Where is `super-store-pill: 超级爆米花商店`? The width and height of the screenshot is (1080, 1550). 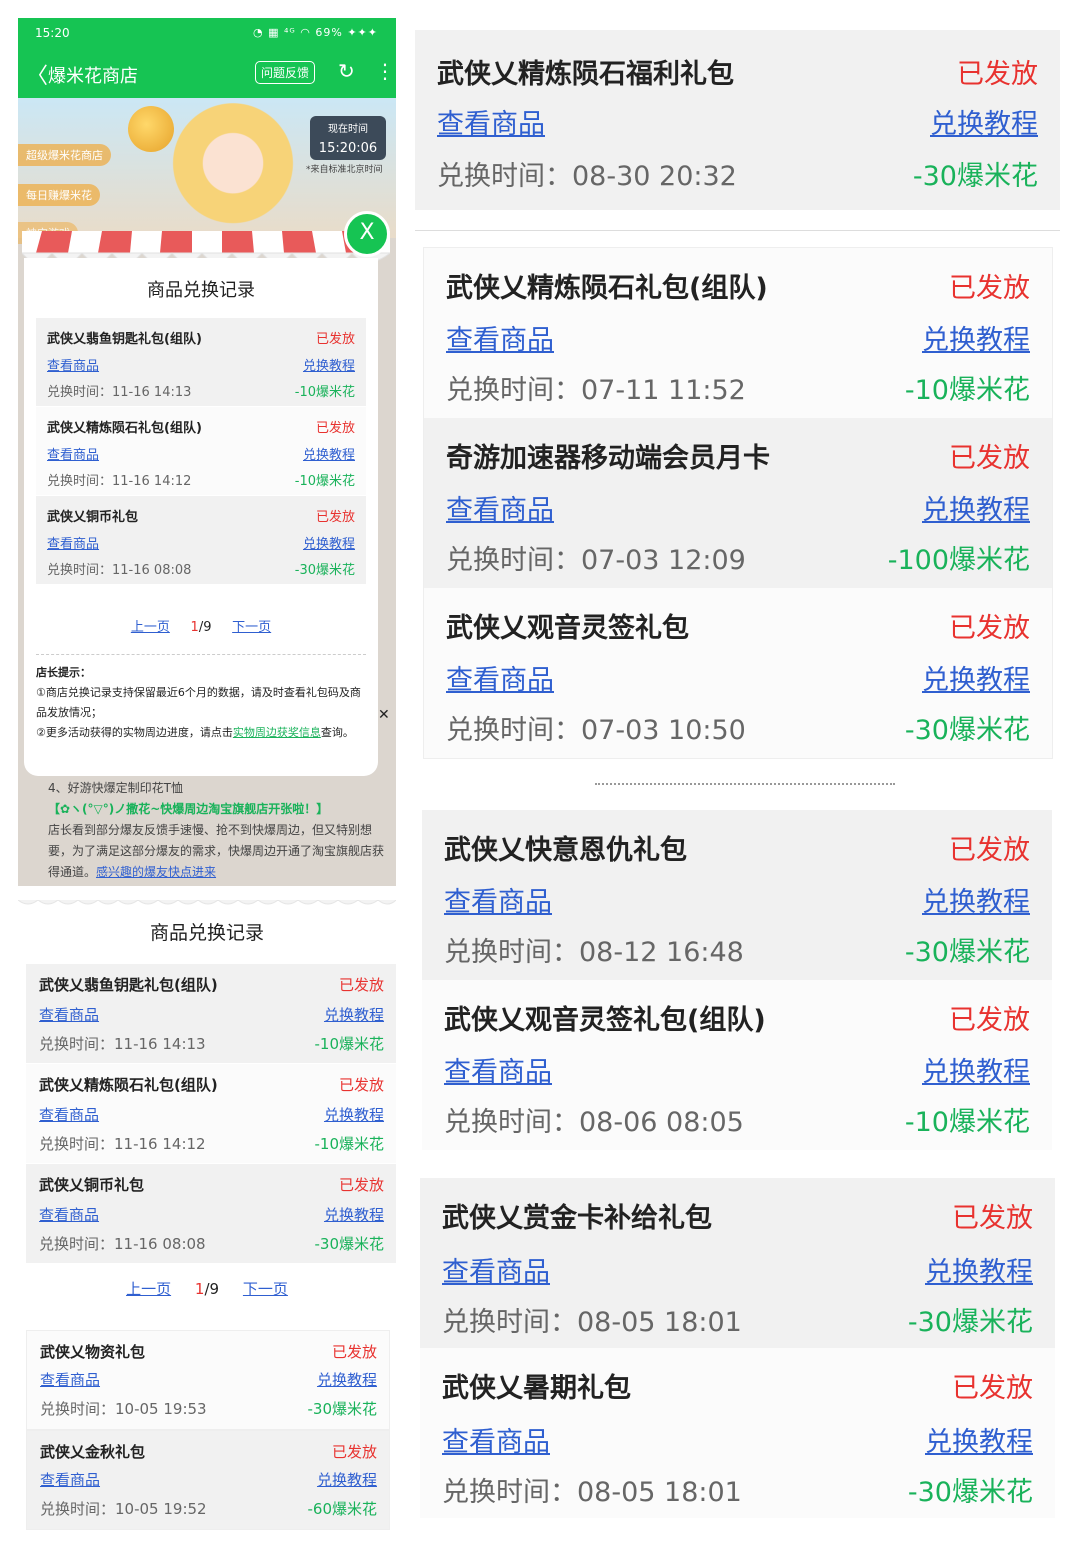 super-store-pill: 超级爆米花商店 is located at coordinates (64, 155).